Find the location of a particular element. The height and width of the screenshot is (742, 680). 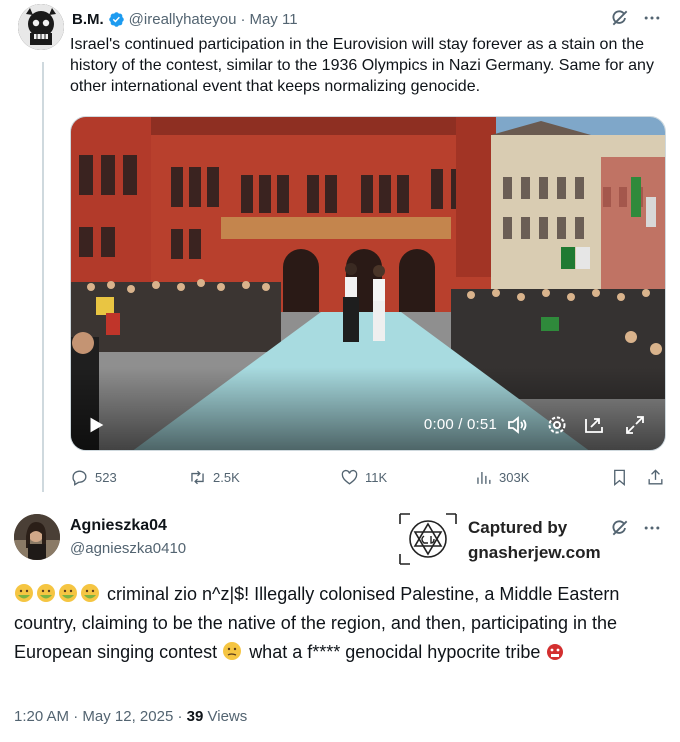

tweet-header: B.M. @ireallyhateyou · May 11 is located at coordinates (185, 19).